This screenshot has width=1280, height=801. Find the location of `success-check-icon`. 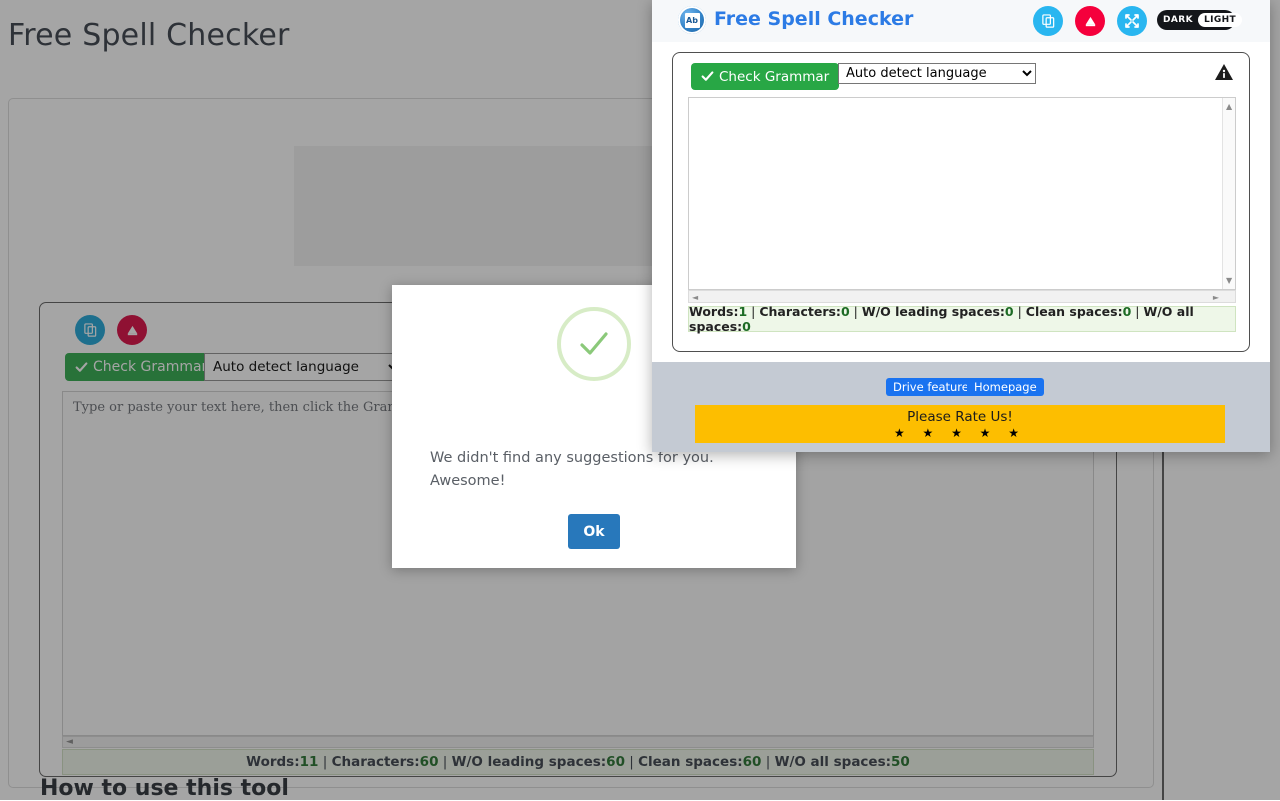

success-check-icon is located at coordinates (594, 344).